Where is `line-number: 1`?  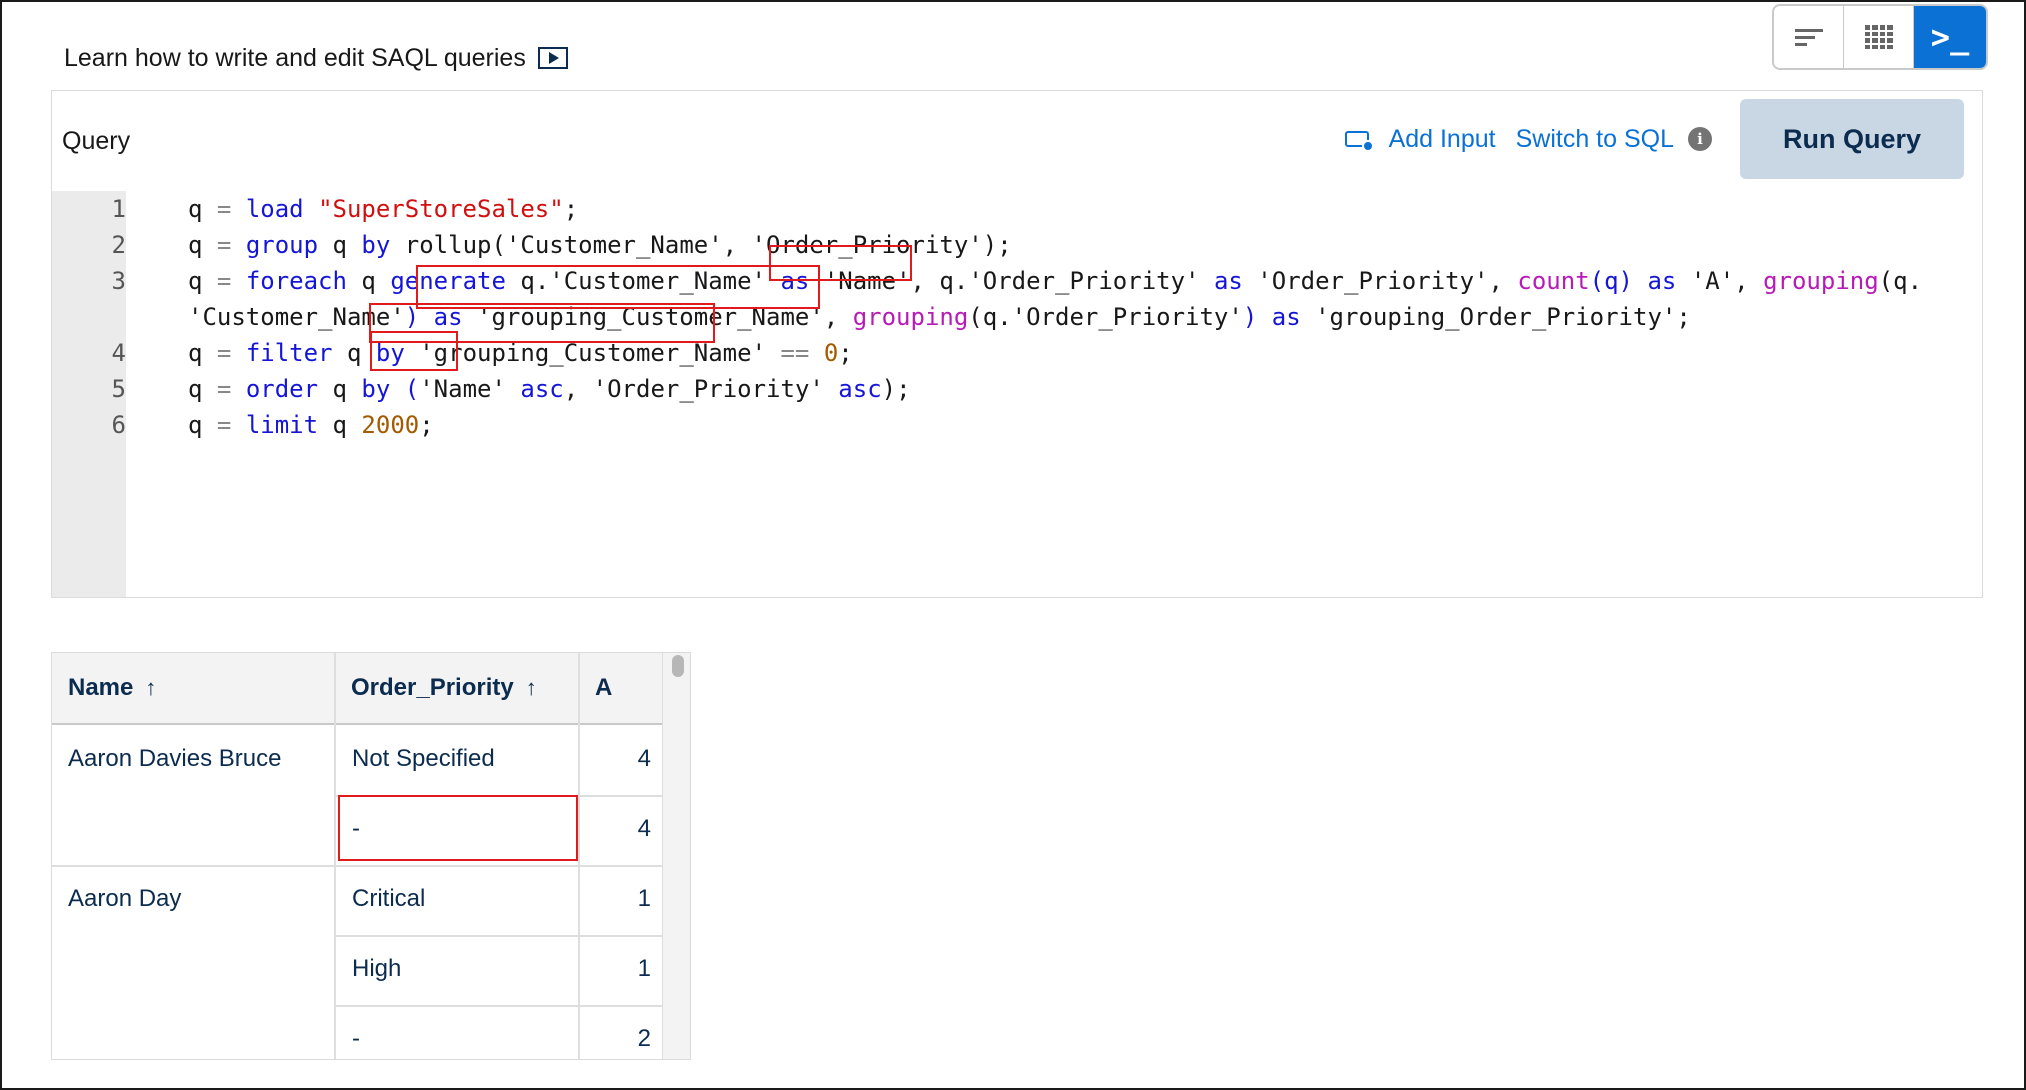 line-number: 1 is located at coordinates (118, 209).